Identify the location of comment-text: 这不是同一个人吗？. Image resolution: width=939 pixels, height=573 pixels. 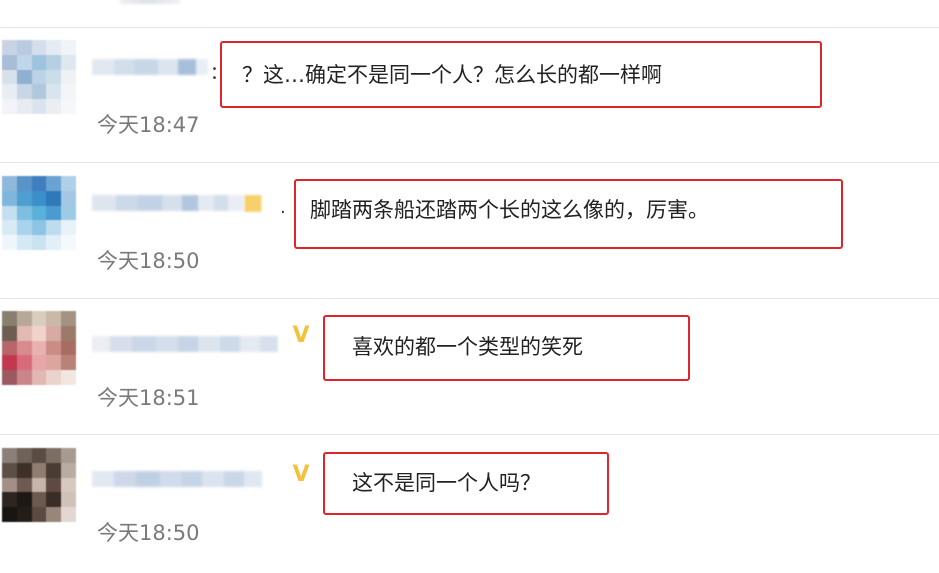
(446, 483).